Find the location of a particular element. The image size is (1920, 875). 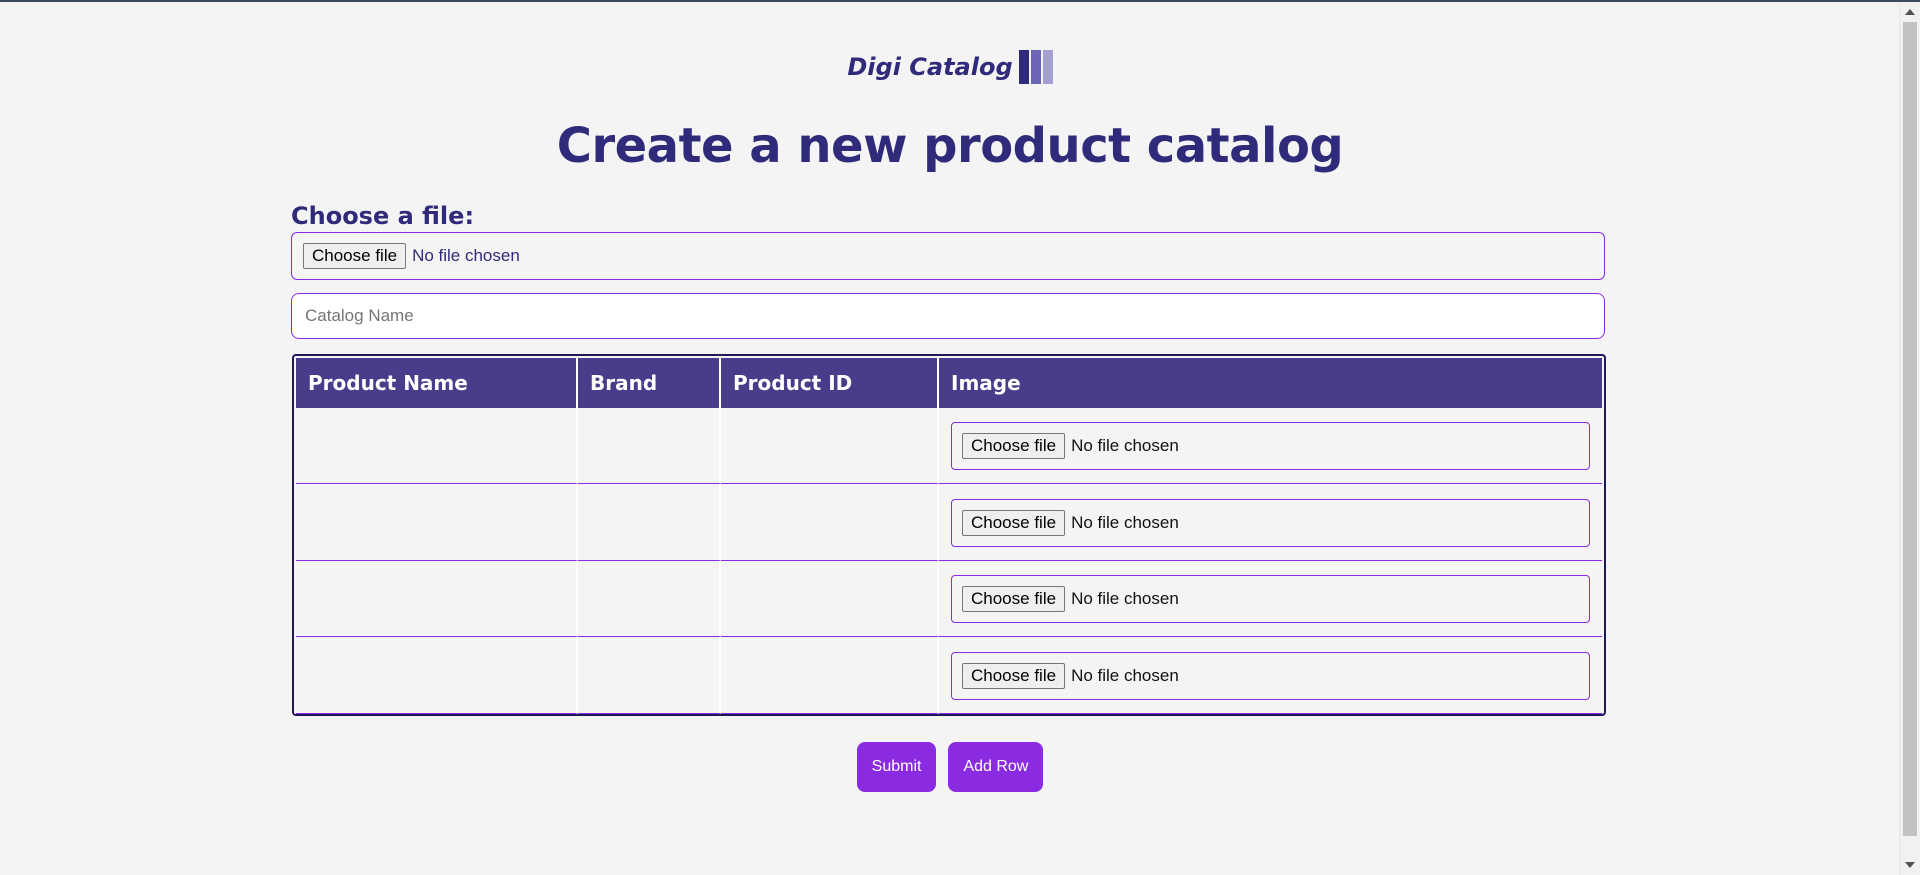

submit-button: Submit is located at coordinates (896, 767).